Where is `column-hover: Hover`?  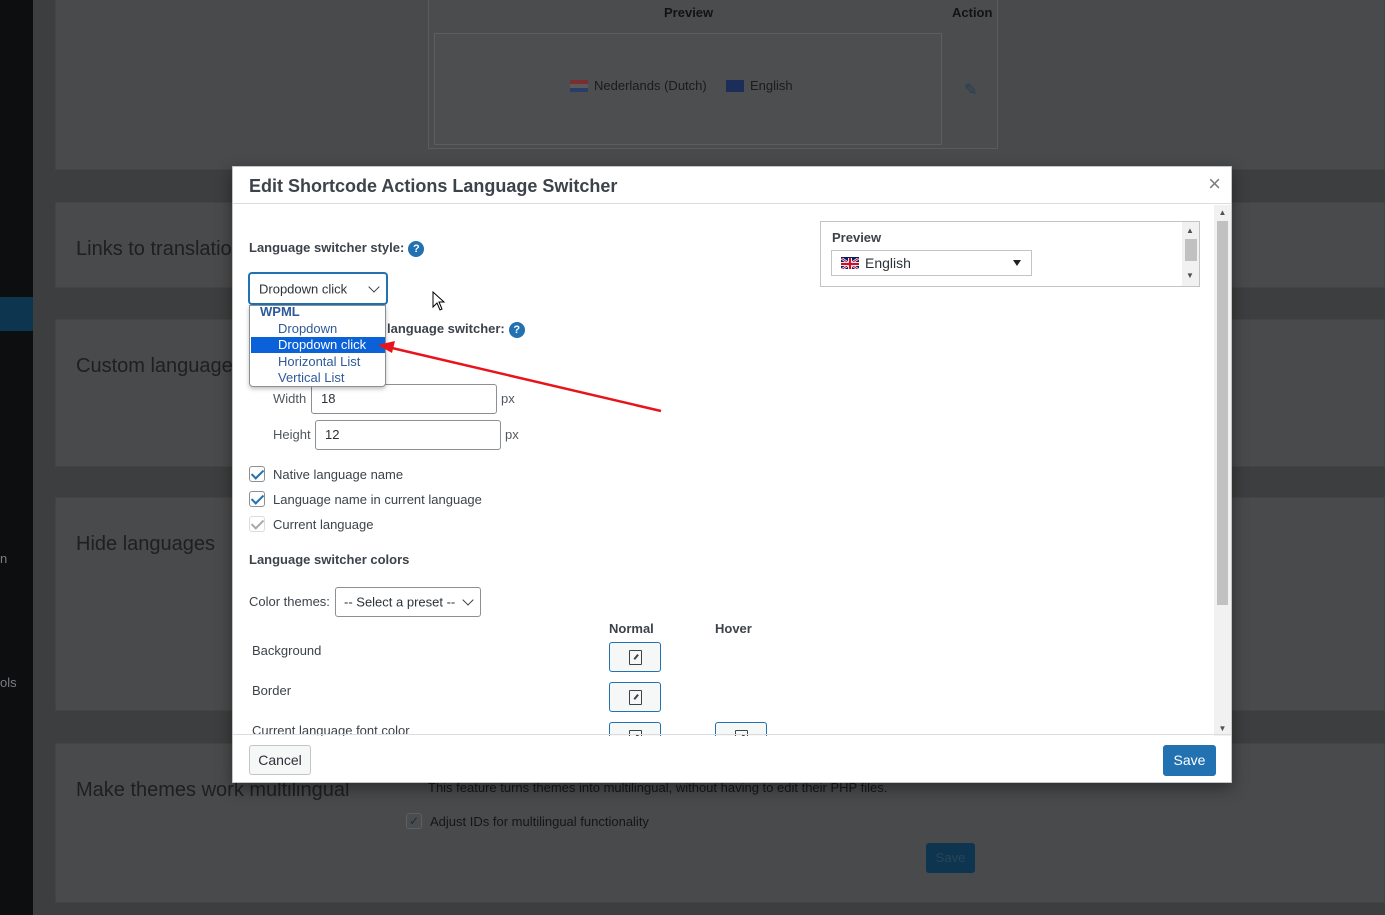 column-hover: Hover is located at coordinates (733, 628).